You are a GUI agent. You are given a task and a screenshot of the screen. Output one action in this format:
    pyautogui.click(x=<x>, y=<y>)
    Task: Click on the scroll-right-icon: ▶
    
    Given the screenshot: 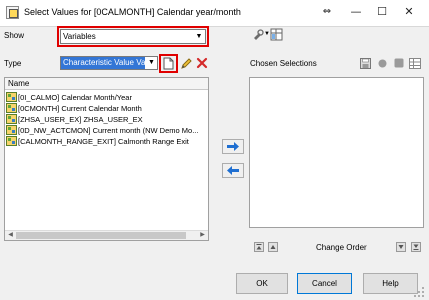 What is the action you would take?
    pyautogui.click(x=202, y=235)
    